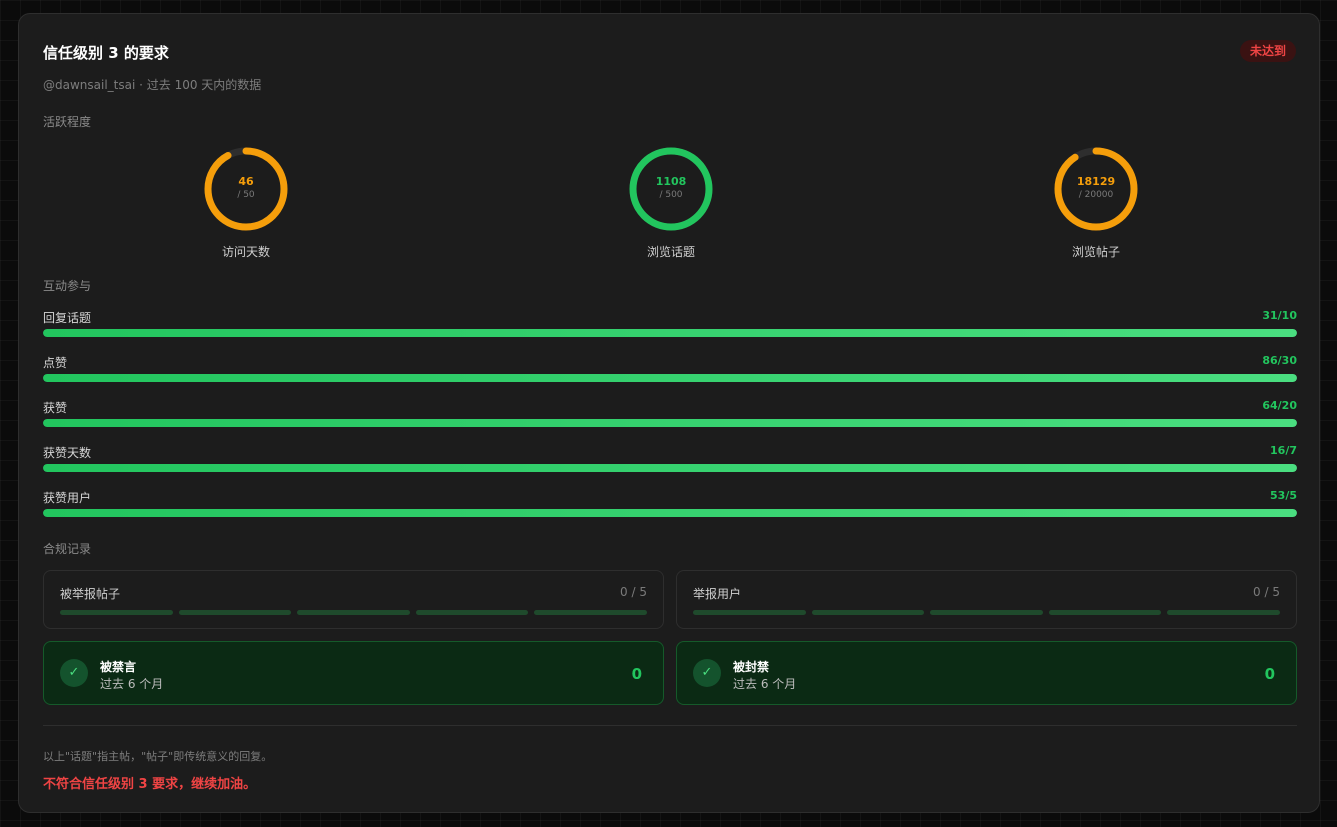  Describe the element at coordinates (751, 667) in the screenshot. I see `penalty-title: 被封禁` at that location.